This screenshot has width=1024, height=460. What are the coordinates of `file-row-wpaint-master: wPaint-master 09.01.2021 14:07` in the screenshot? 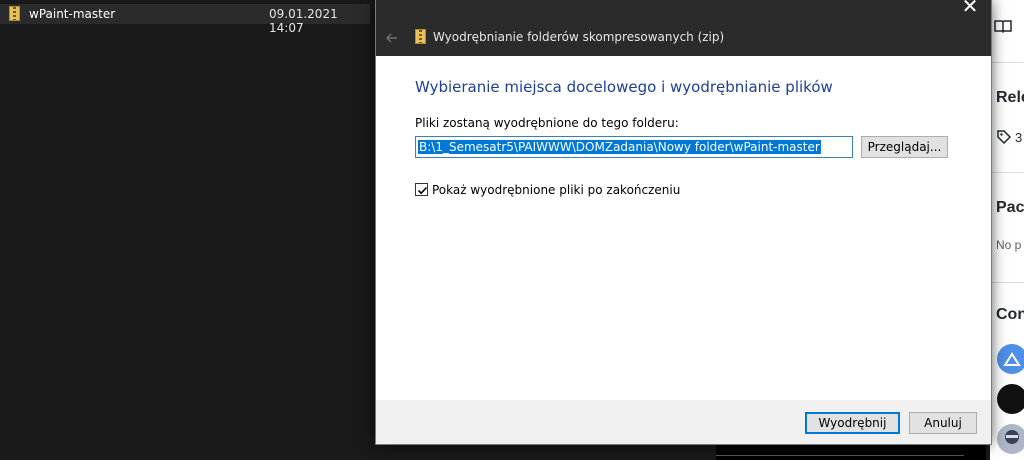 It's located at (185, 19).